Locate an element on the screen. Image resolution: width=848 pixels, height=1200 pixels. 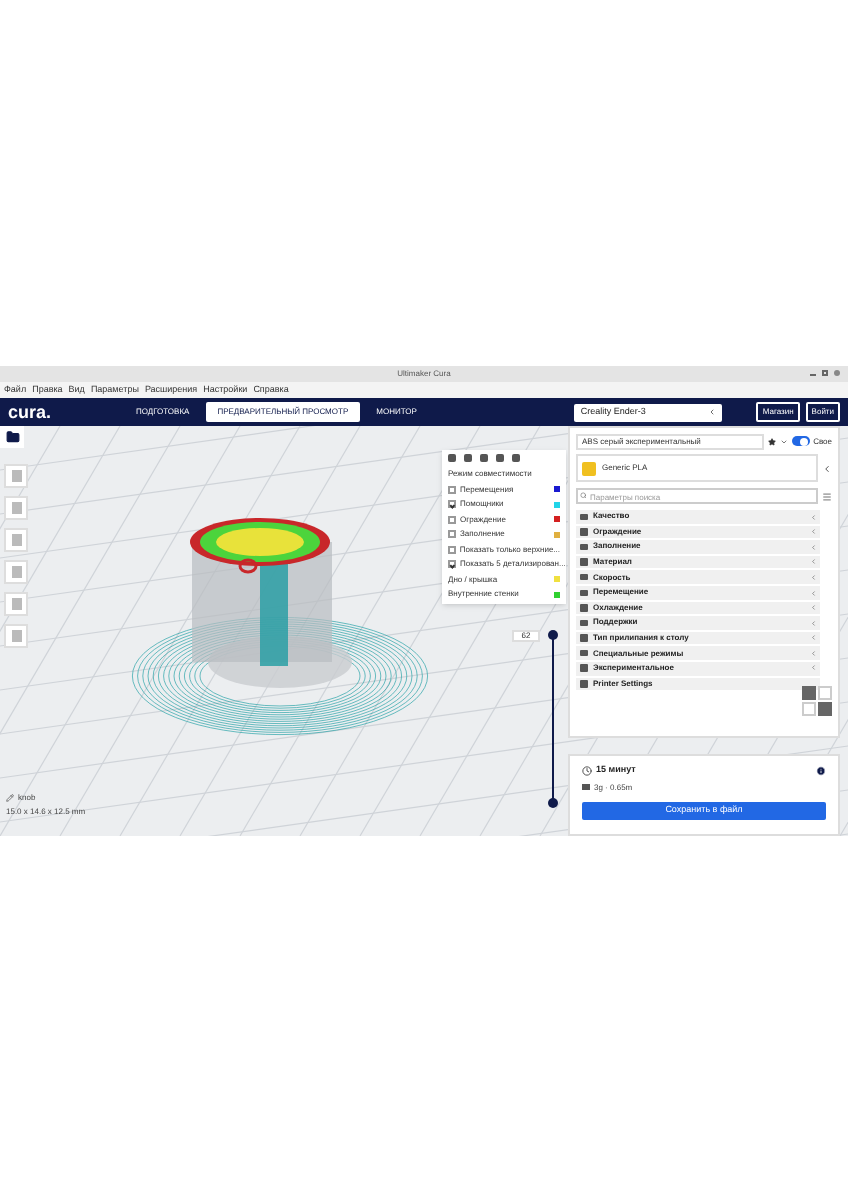
layer-slider is located at coordinates (552, 718).